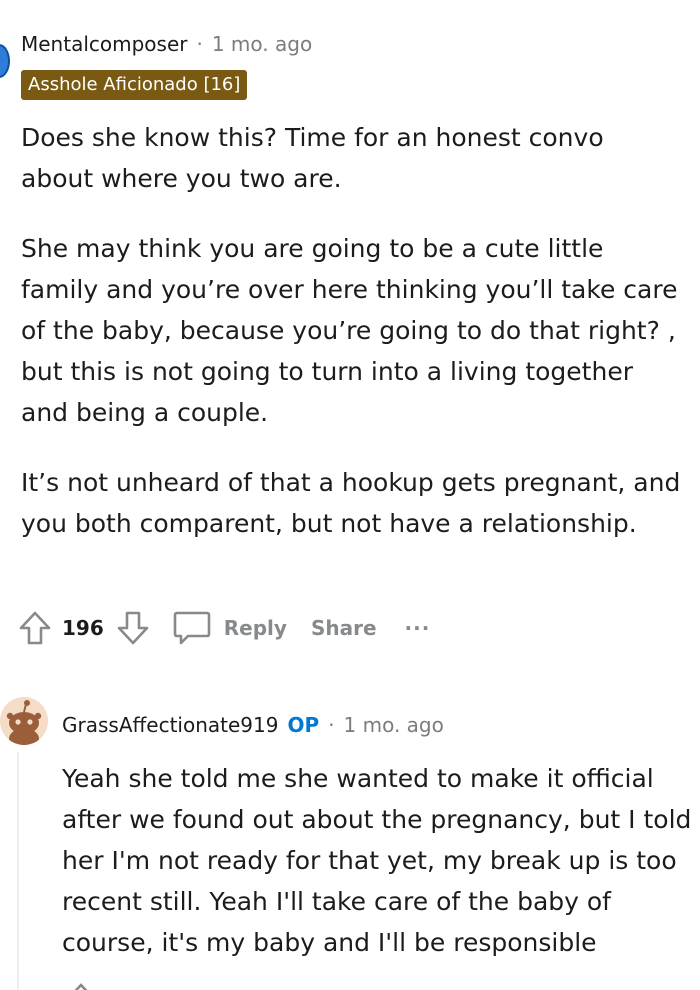 The height and width of the screenshot is (990, 700). I want to click on comment-header: GrassAffectionate919 OP · 1 mo. ago, so click(253, 725).